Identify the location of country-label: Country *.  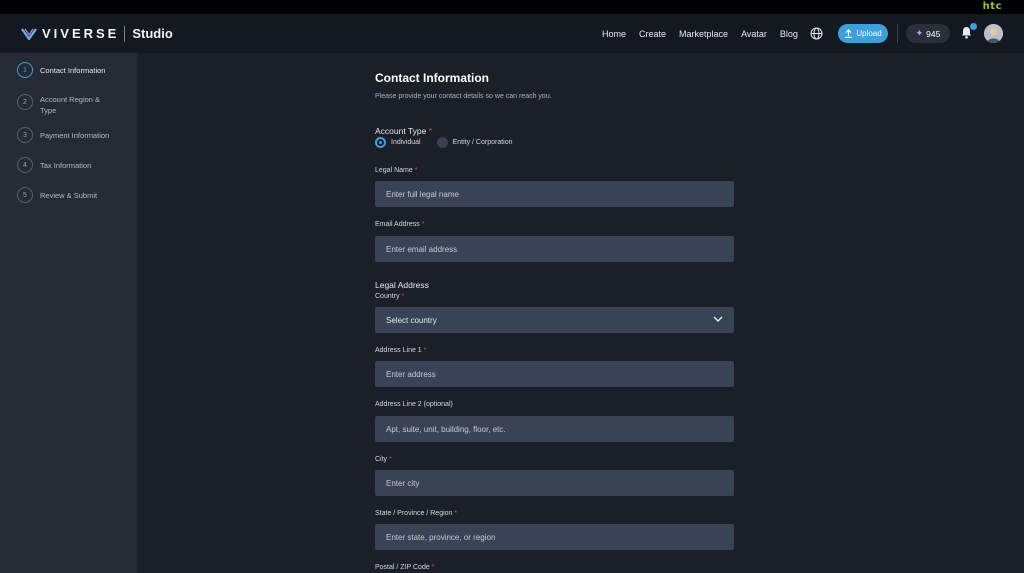
(389, 296).